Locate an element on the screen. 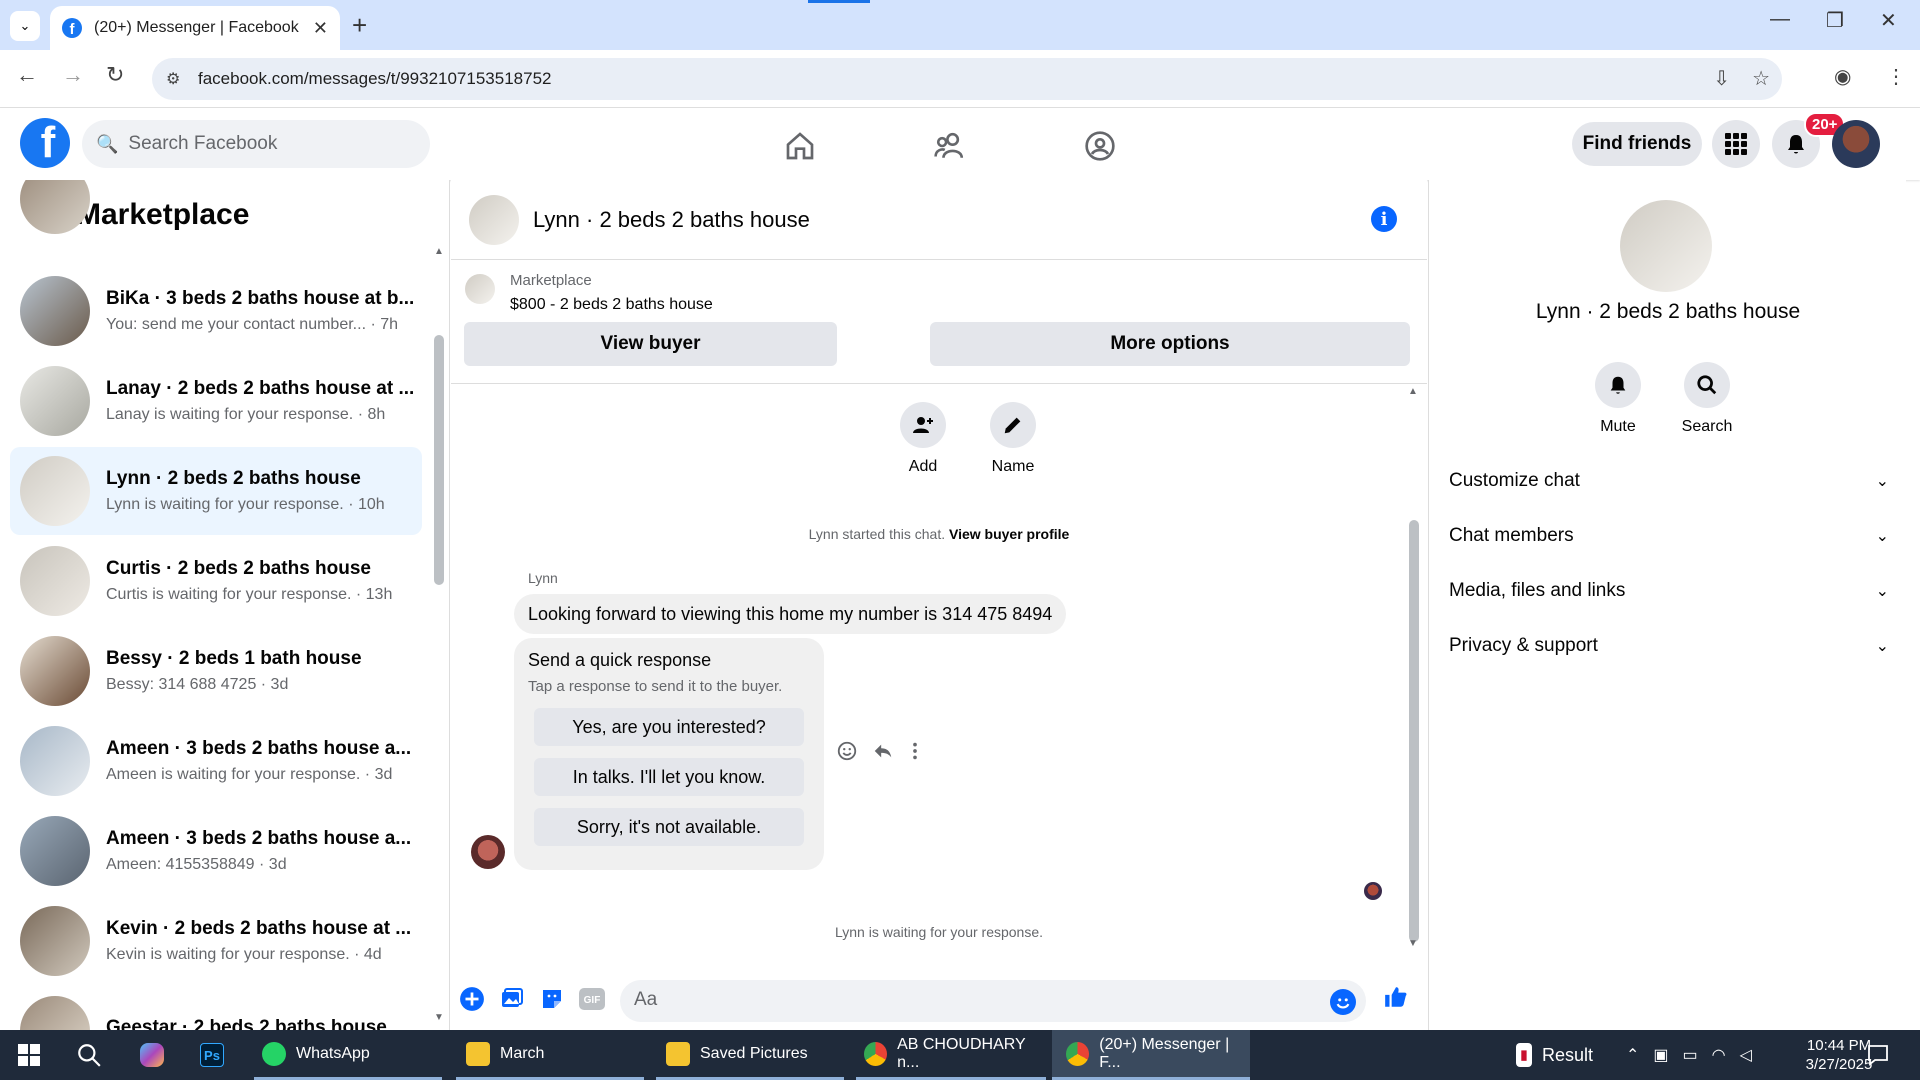  plus-circle-icon is located at coordinates (472, 999).